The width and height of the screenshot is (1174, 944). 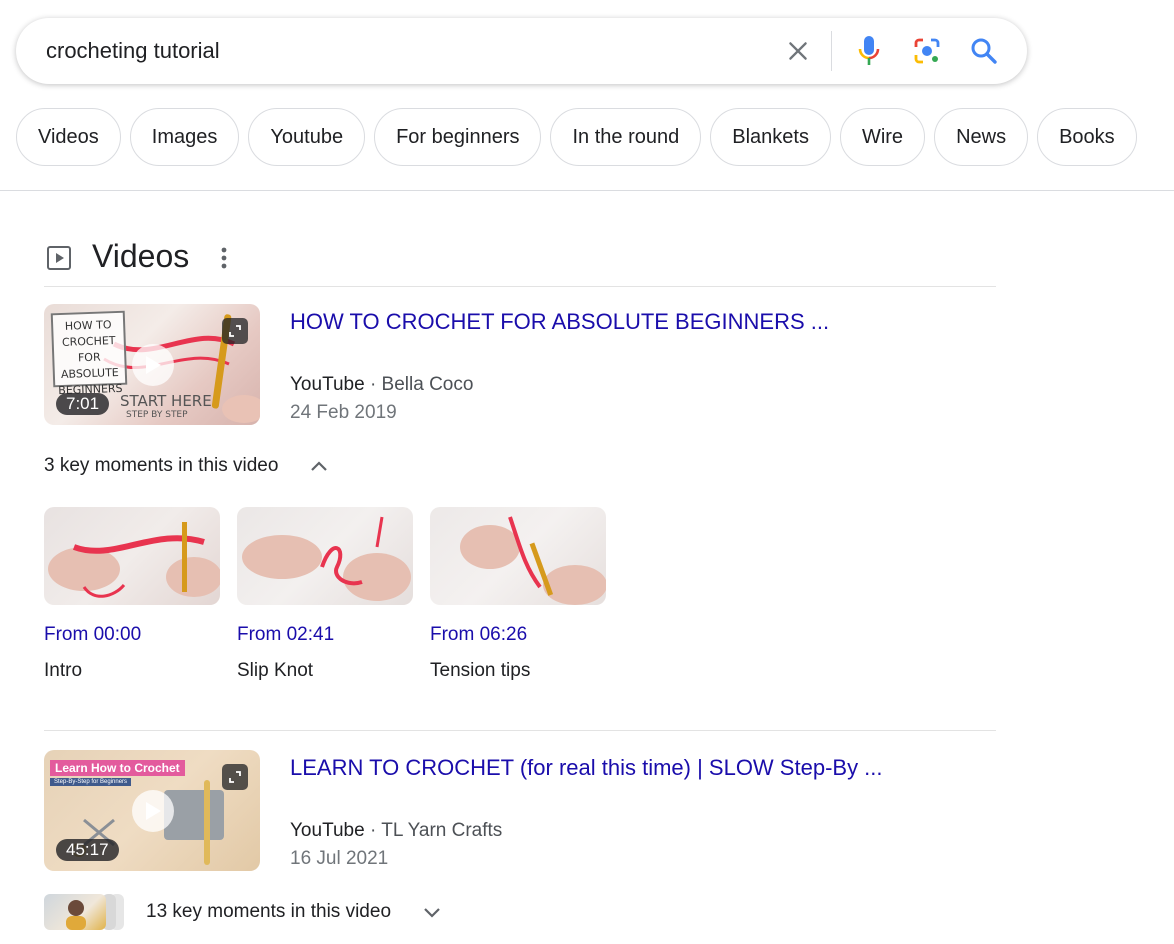 What do you see at coordinates (626, 137) in the screenshot?
I see `chip-in-the-round: In the round` at bounding box center [626, 137].